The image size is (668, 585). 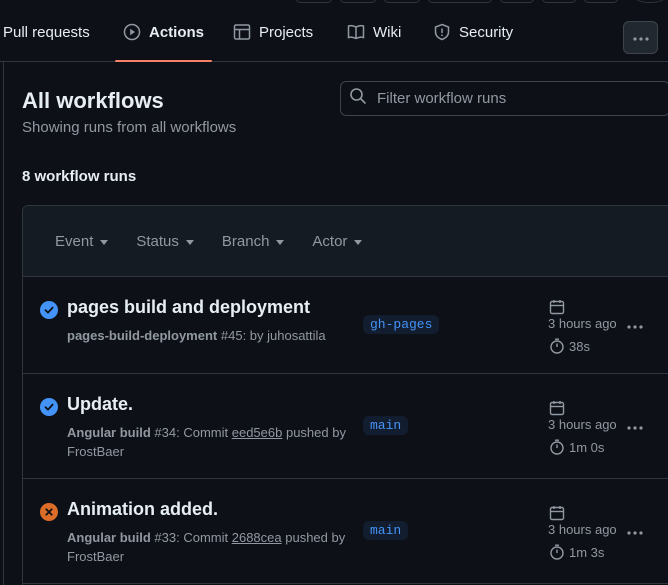 What do you see at coordinates (356, 32) in the screenshot?
I see `book-icon` at bounding box center [356, 32].